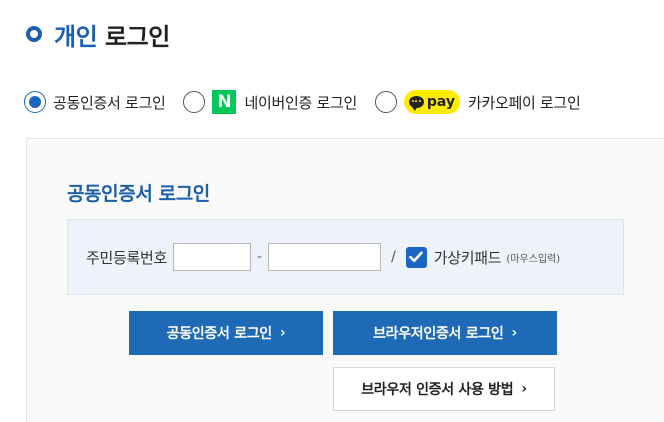 The image size is (664, 422). Describe the element at coordinates (212, 257) in the screenshot. I see `rrn-front-input` at that location.